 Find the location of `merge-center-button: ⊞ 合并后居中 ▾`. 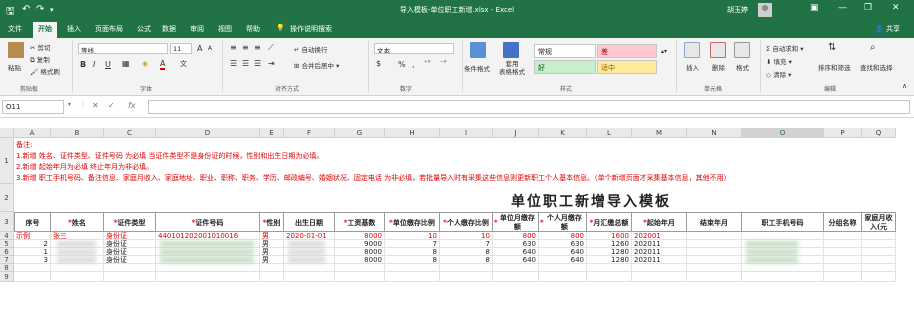

merge-center-button: ⊞ 合并后居中 ▾ is located at coordinates (316, 65).